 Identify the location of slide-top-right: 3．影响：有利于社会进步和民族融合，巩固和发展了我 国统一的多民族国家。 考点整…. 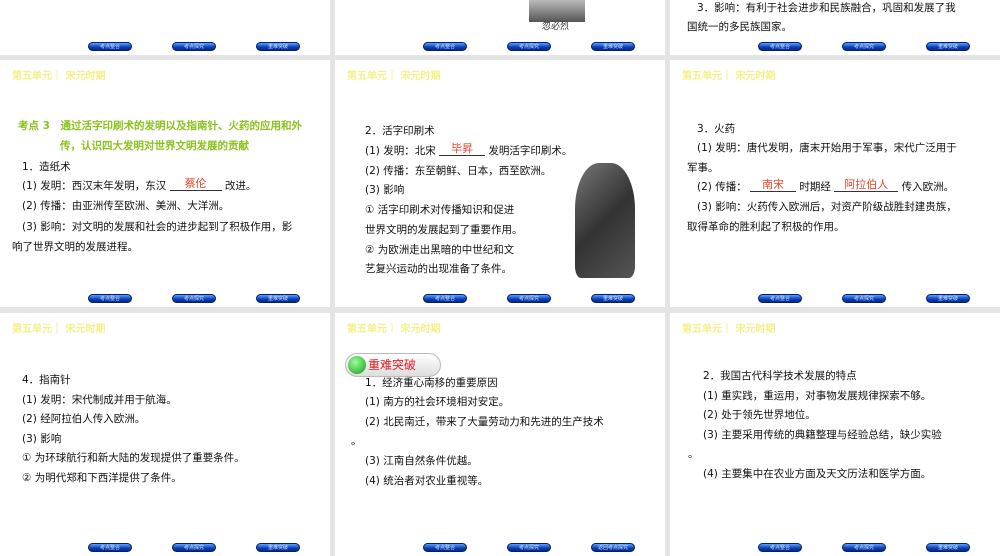
(835, 27).